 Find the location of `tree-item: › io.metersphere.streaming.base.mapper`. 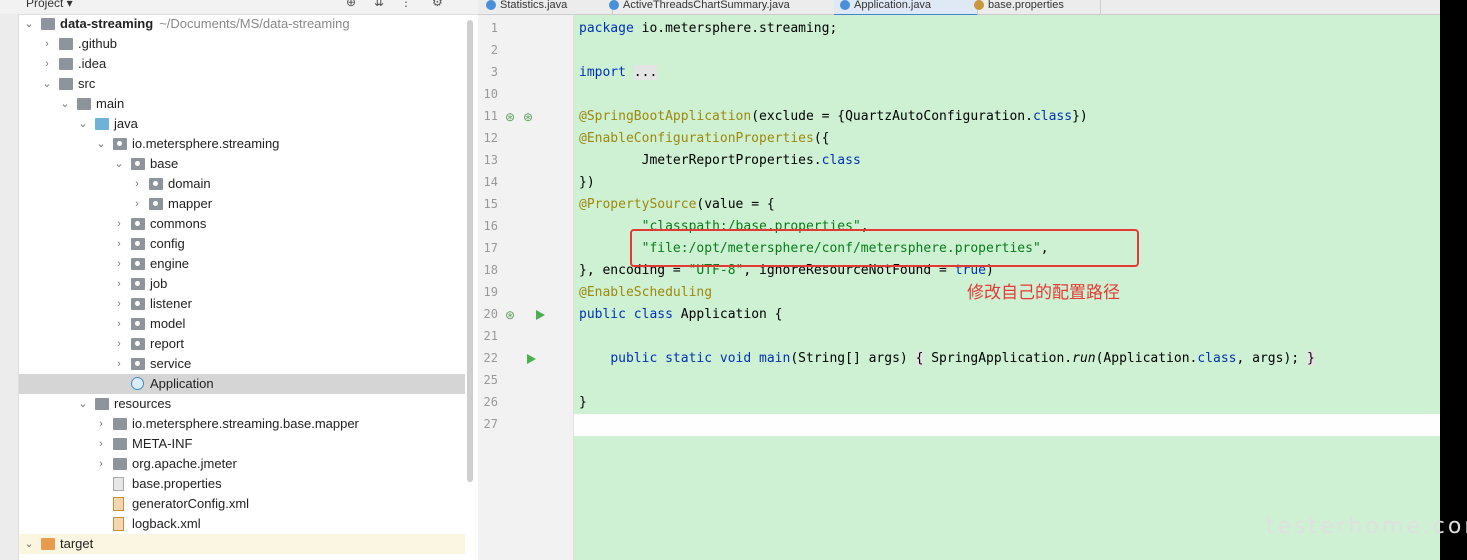

tree-item: › io.metersphere.streaming.base.mapper is located at coordinates (242, 424).